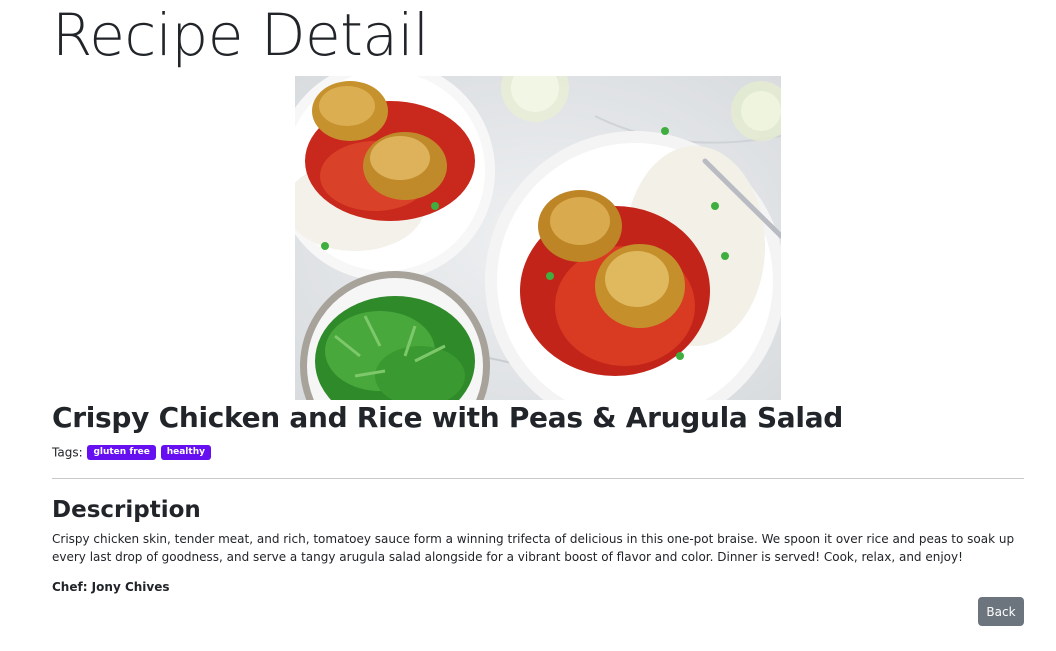  What do you see at coordinates (111, 587) in the screenshot?
I see `chef-name: Chef: Jony Chives` at bounding box center [111, 587].